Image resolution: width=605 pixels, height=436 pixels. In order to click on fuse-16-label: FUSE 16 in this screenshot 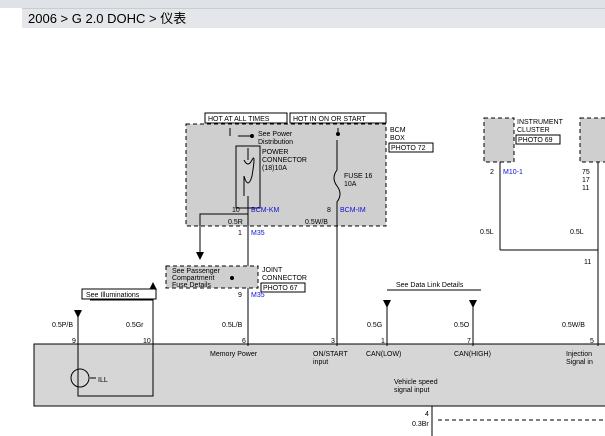, I will do `click(358, 176)`.